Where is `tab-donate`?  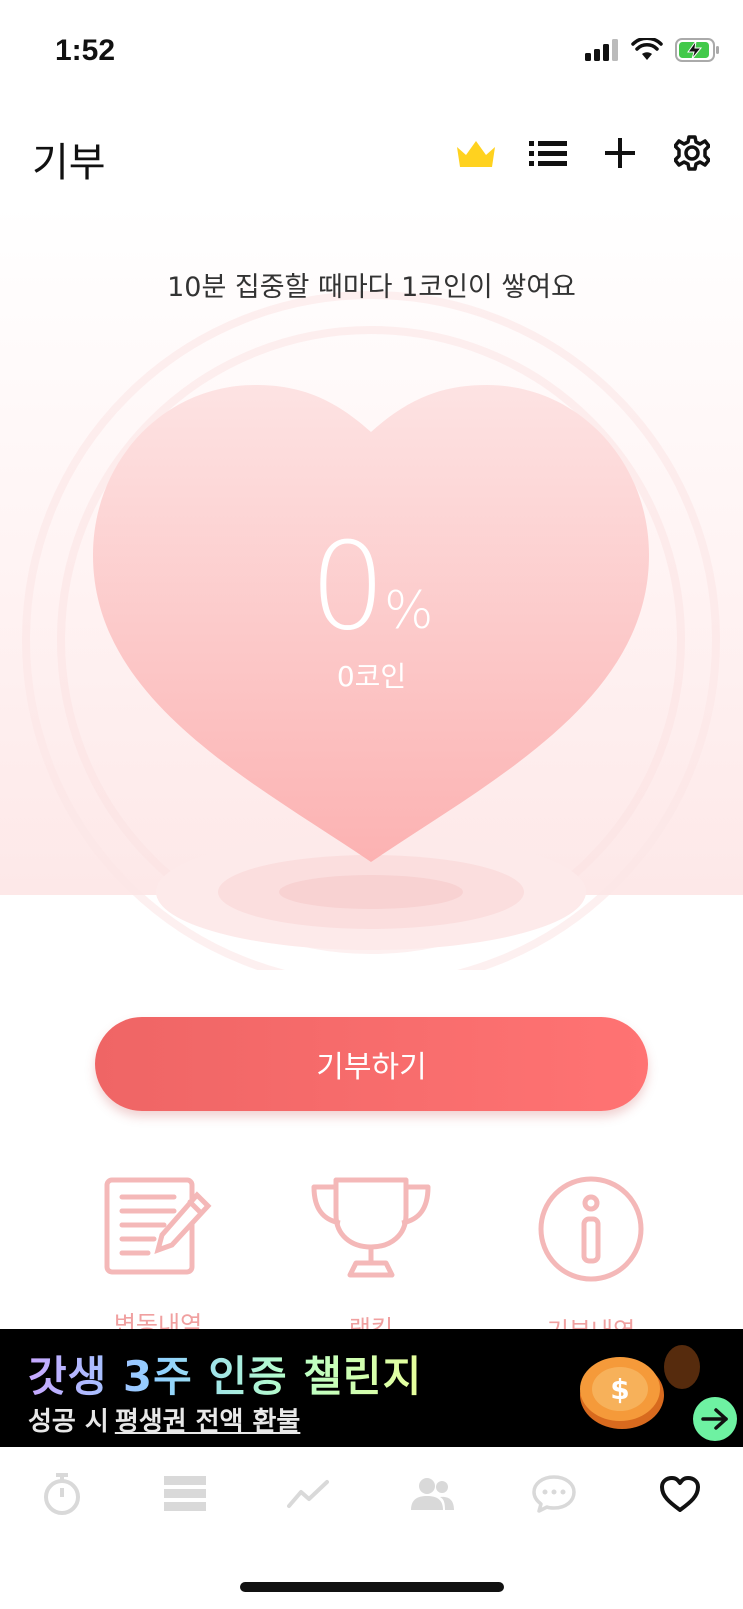 tab-donate is located at coordinates (680, 1494).